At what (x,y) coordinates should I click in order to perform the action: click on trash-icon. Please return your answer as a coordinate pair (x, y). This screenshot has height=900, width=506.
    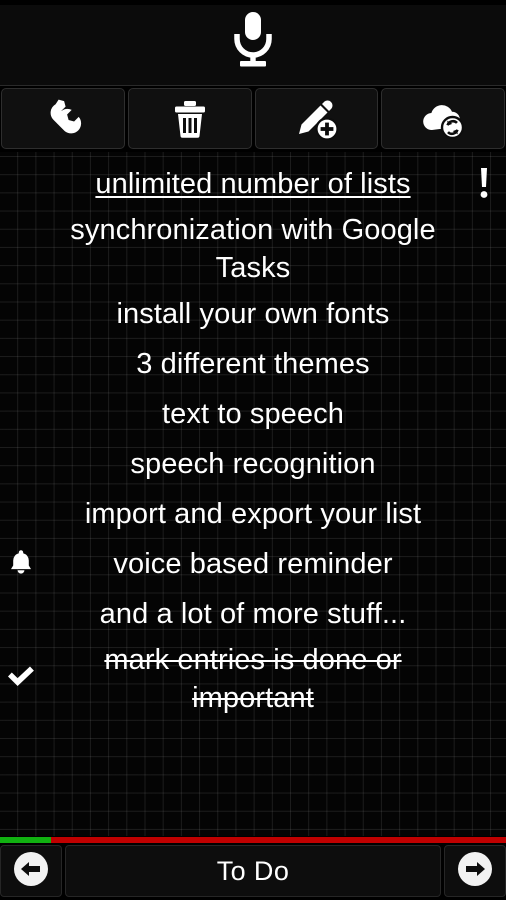
    Looking at the image, I should click on (190, 119).